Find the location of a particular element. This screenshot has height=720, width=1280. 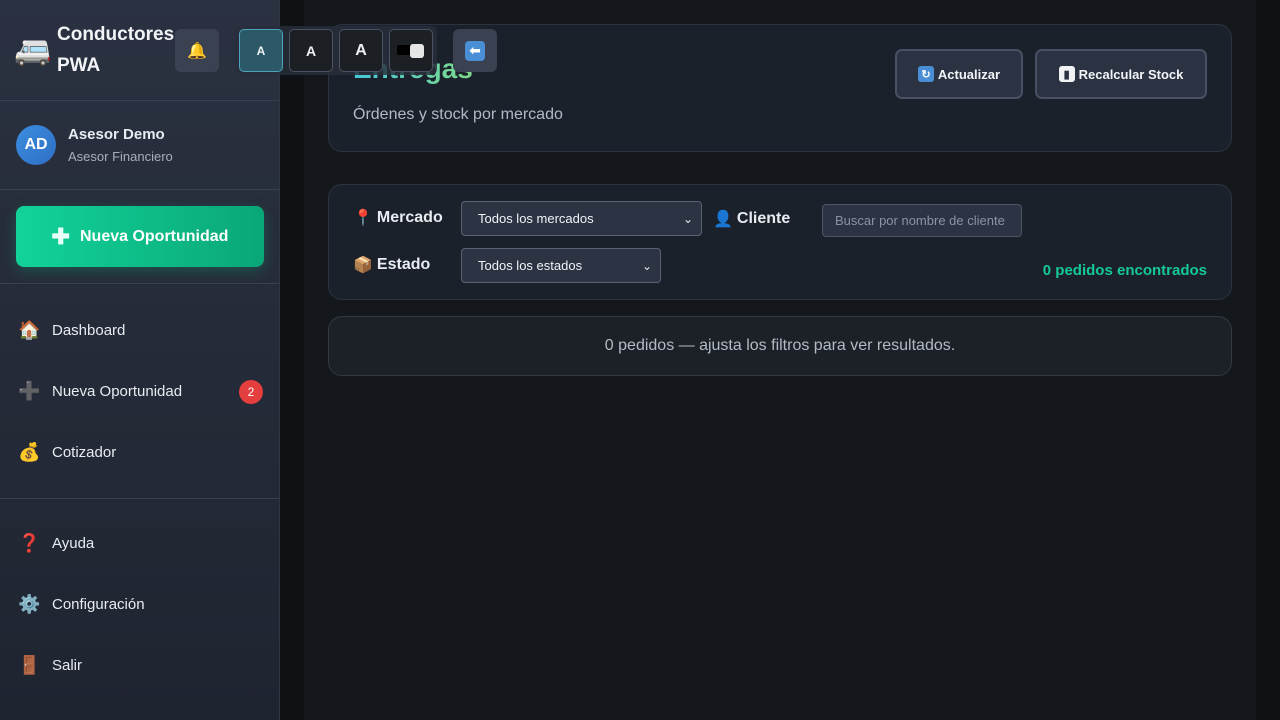

client-filter-label: 👤 Cliente is located at coordinates (751, 219).